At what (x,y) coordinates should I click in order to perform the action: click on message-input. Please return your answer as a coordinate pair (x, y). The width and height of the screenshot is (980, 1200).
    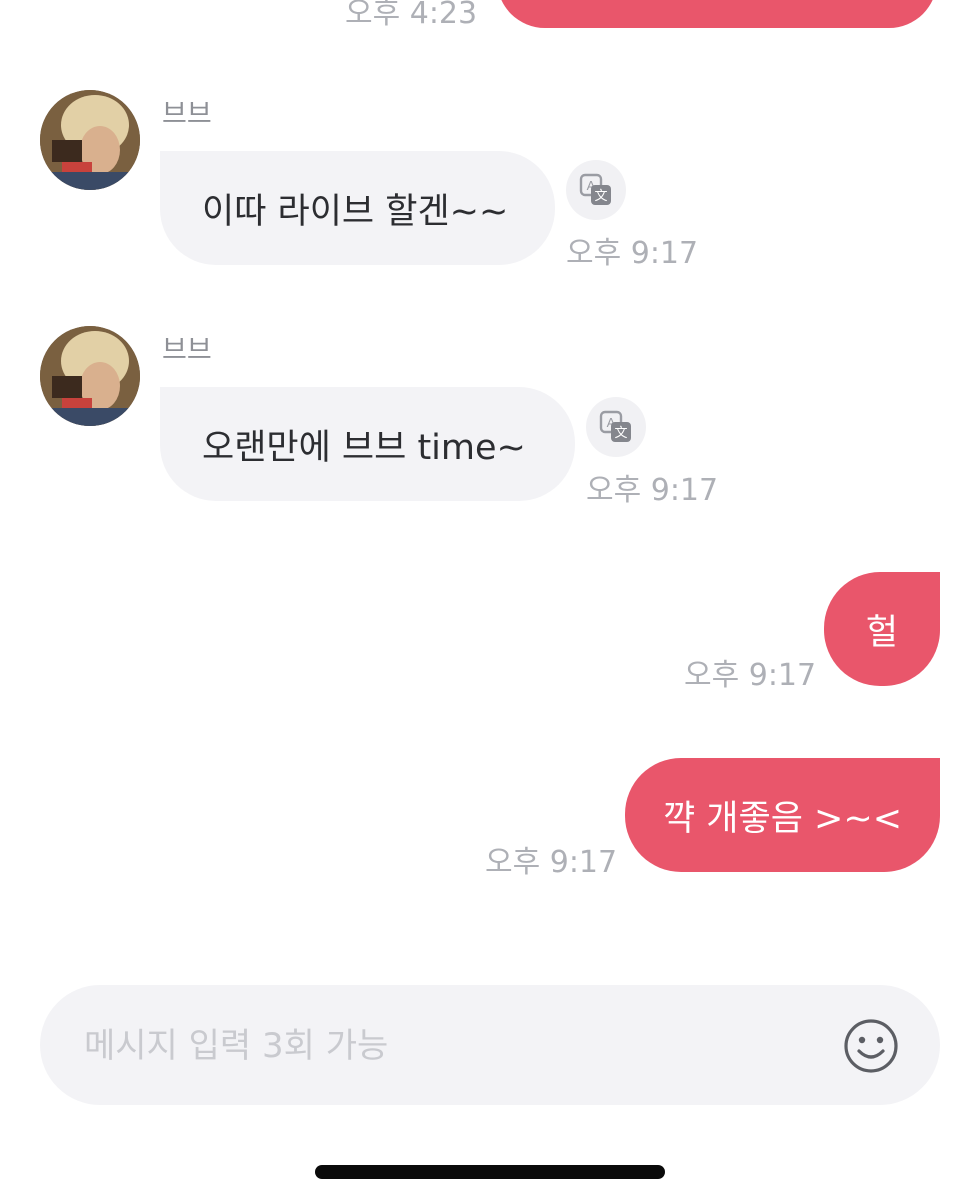
    Looking at the image, I should click on (444, 1046).